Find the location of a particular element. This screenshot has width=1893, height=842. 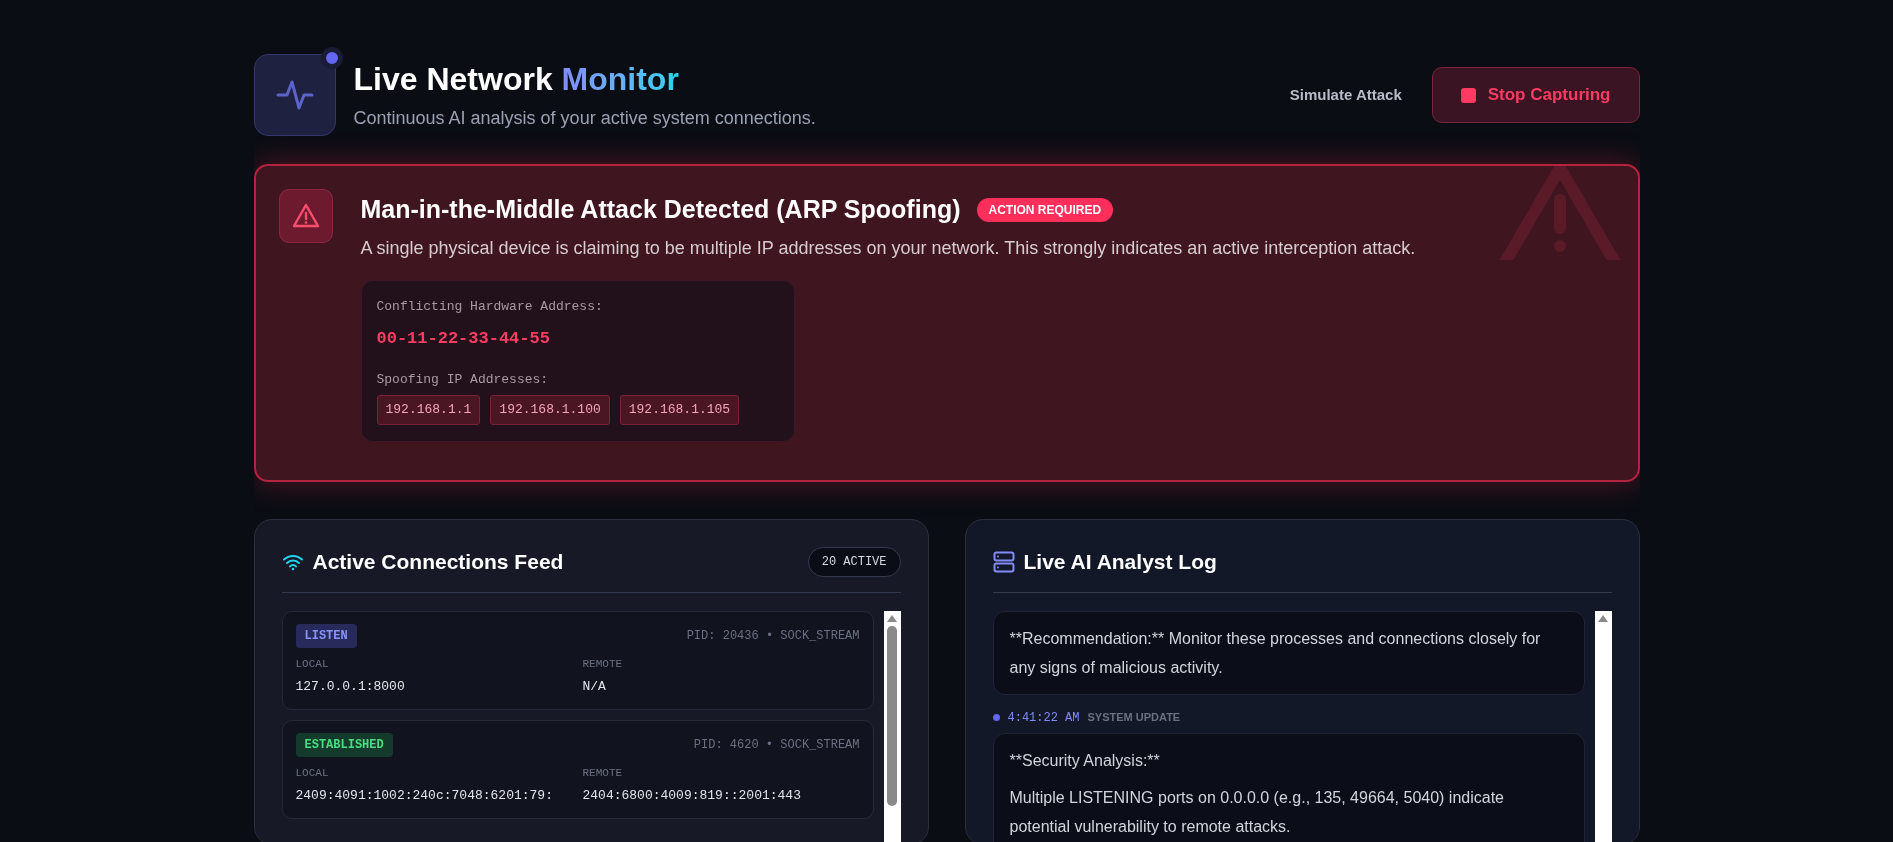

spoofing-ip-label: Spoofing IP Addresses: is located at coordinates (463, 379).